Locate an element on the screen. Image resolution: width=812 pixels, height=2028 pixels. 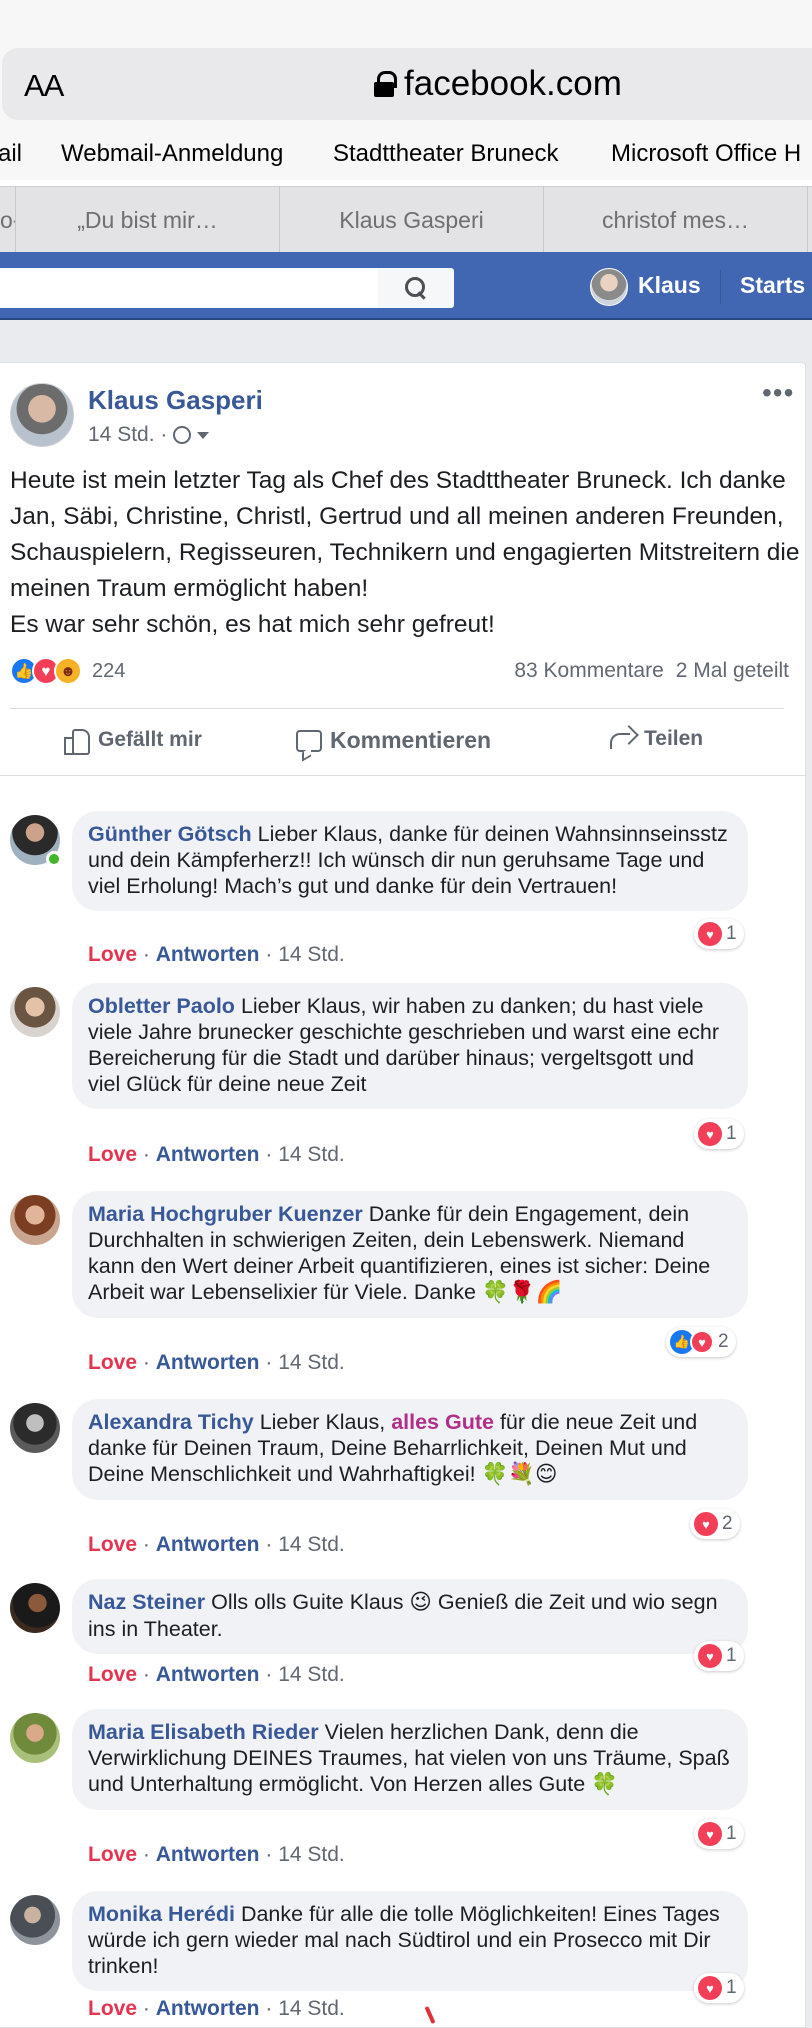
engagement-counts: 83 Kommentare 2 Mal geteilt is located at coordinates (651, 671).